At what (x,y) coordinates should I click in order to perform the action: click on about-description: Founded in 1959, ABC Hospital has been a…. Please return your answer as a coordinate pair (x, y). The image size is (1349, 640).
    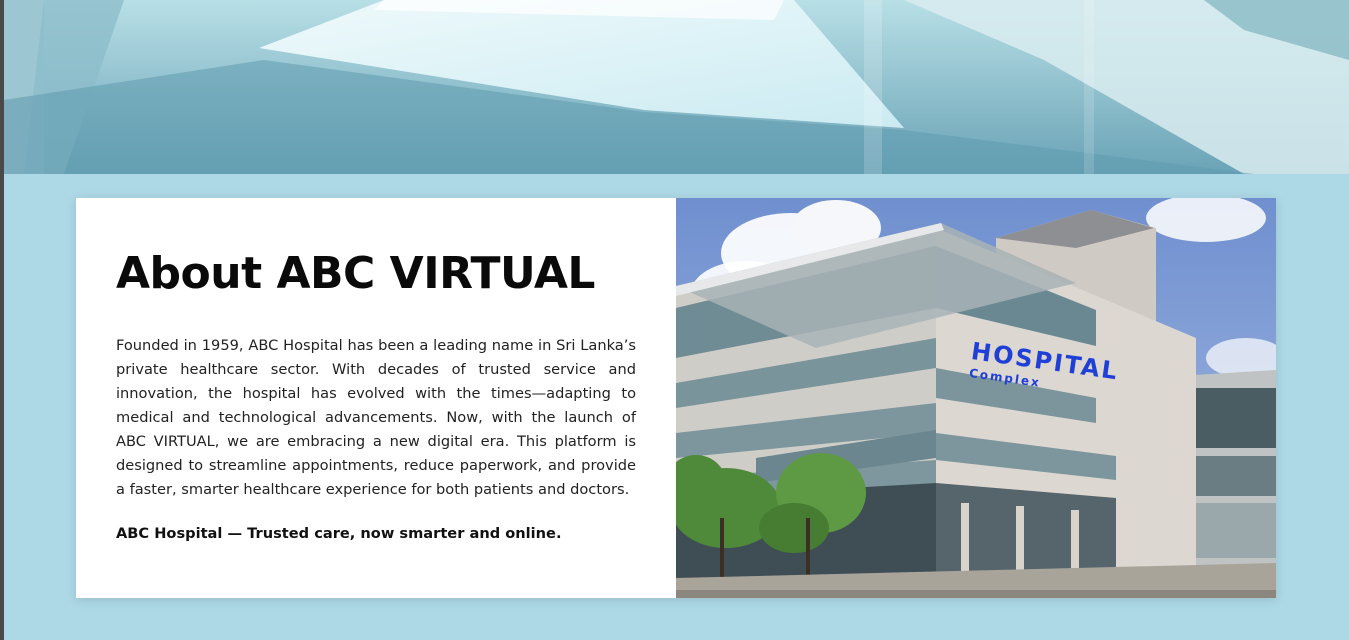
    Looking at the image, I should click on (376, 417).